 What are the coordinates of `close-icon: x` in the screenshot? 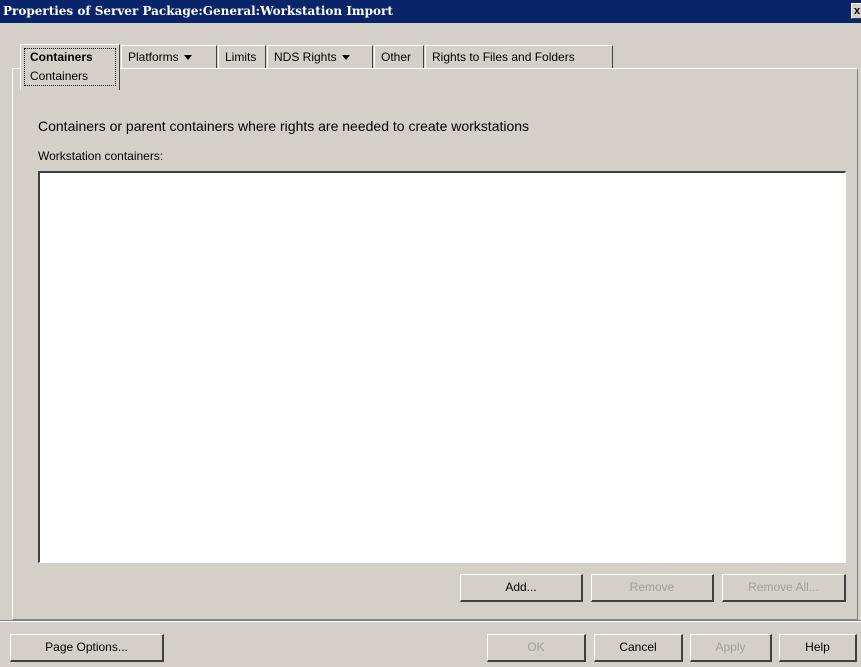 It's located at (857, 11).